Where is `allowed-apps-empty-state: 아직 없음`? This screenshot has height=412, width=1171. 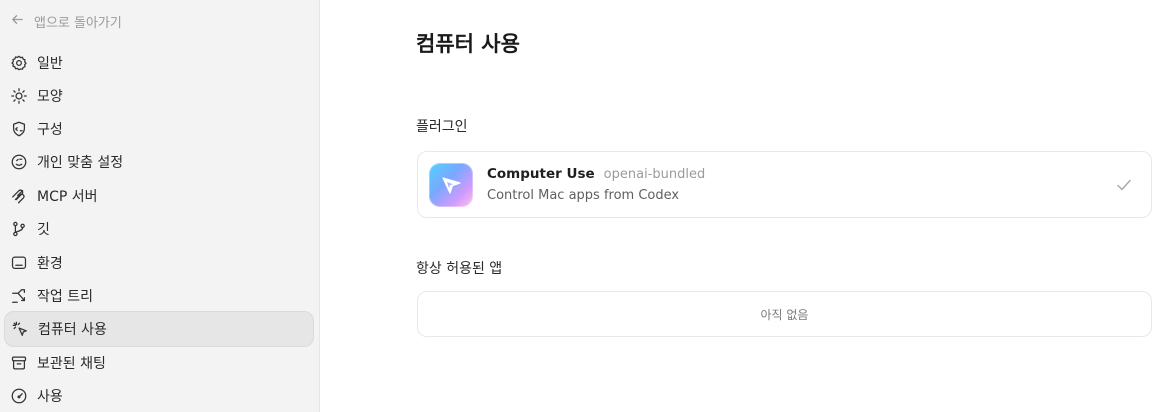 allowed-apps-empty-state: 아직 없음 is located at coordinates (784, 314).